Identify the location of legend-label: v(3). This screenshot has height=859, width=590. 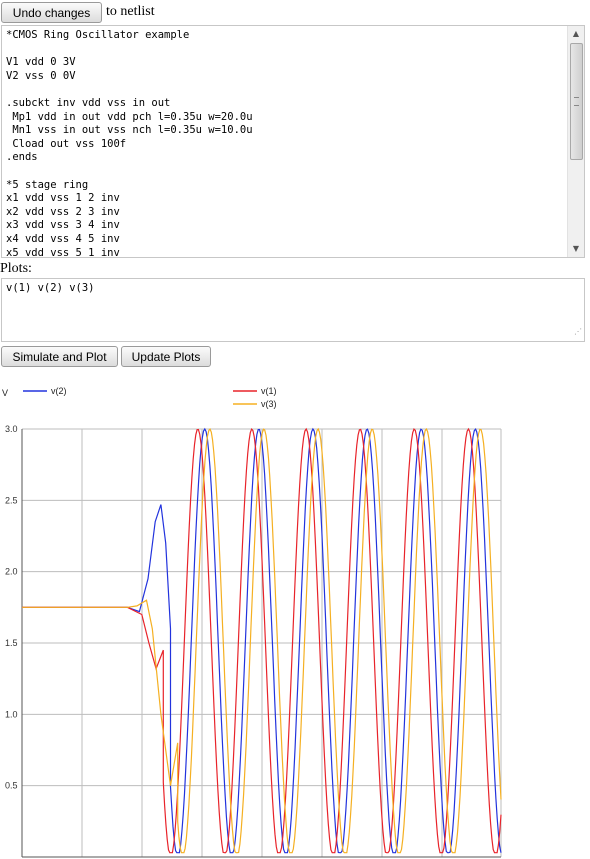
(269, 404).